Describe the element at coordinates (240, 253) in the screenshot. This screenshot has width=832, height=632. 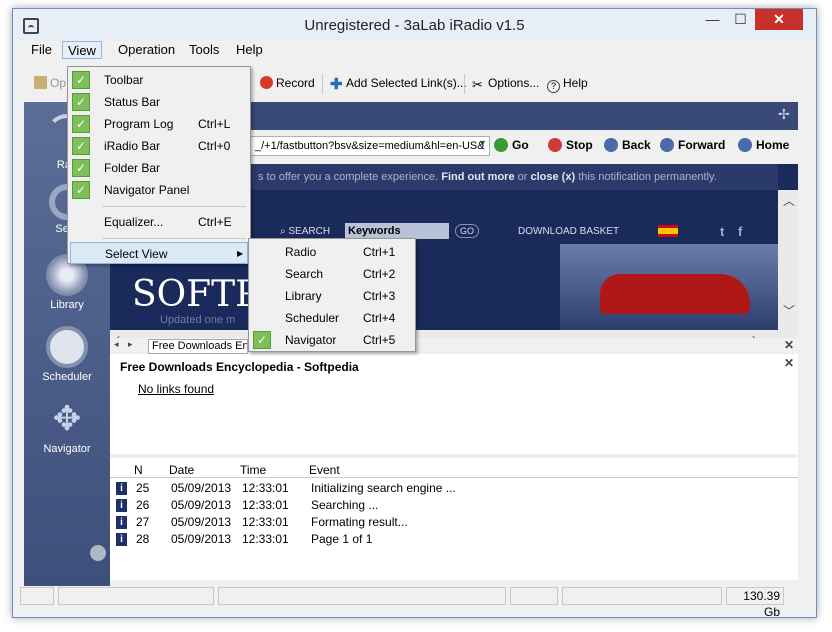
I see `submenu-arrow-icon: ▶` at that location.